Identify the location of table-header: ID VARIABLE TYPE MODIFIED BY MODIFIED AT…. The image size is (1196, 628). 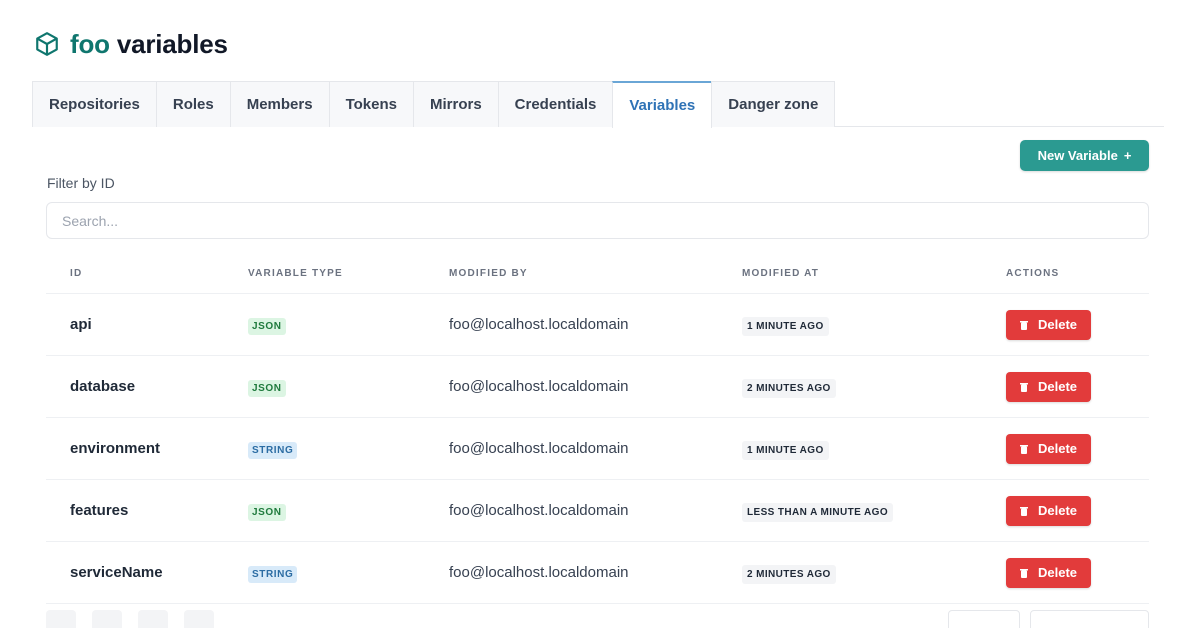
(597, 274).